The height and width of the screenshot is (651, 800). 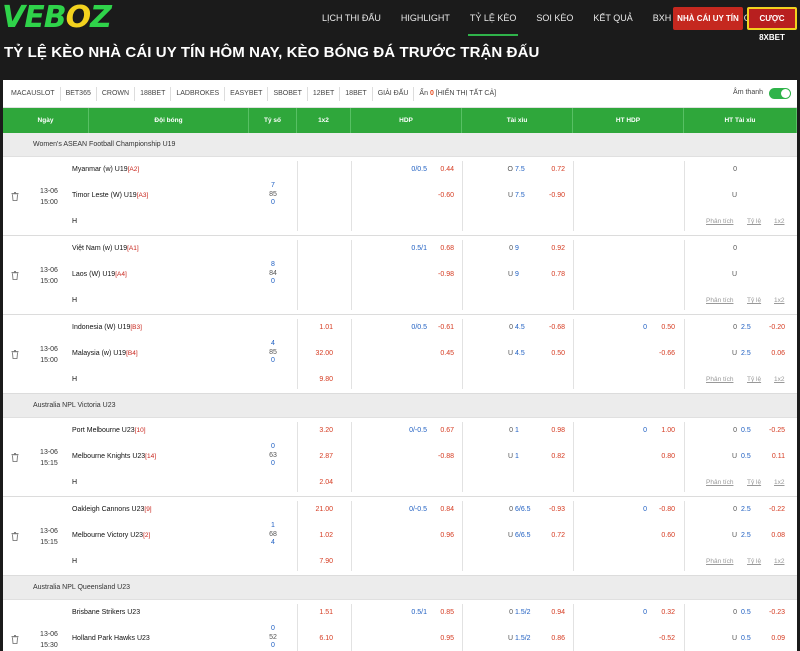 I want to click on ou-under-odds: 0.86, so click(x=552, y=638).